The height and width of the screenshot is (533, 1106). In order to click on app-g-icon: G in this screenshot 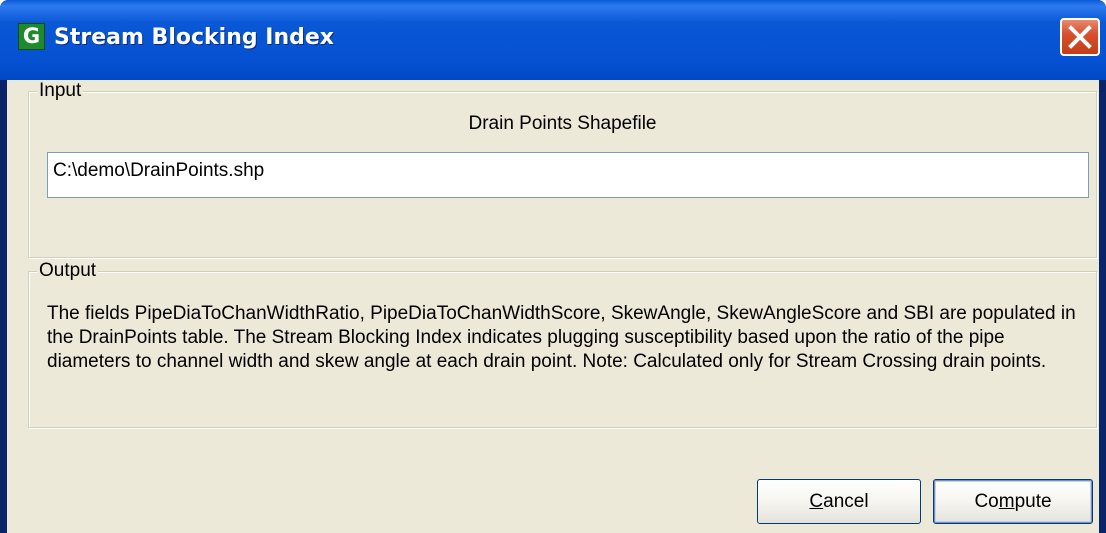, I will do `click(31, 36)`.